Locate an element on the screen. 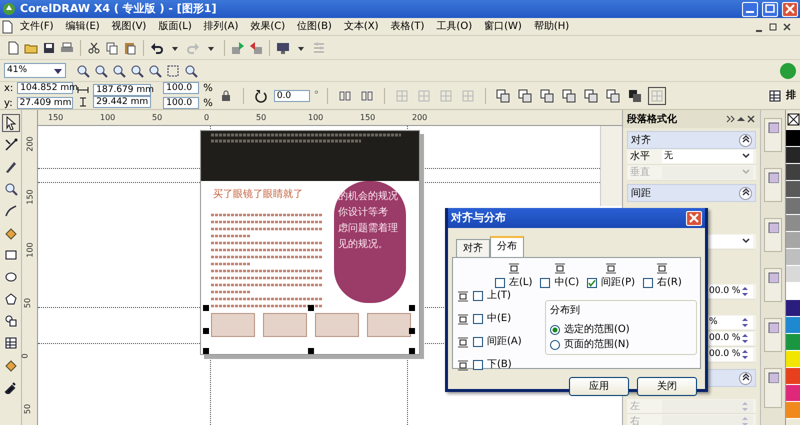 The width and height of the screenshot is (800, 425). pointer-icon is located at coordinates (11, 123).